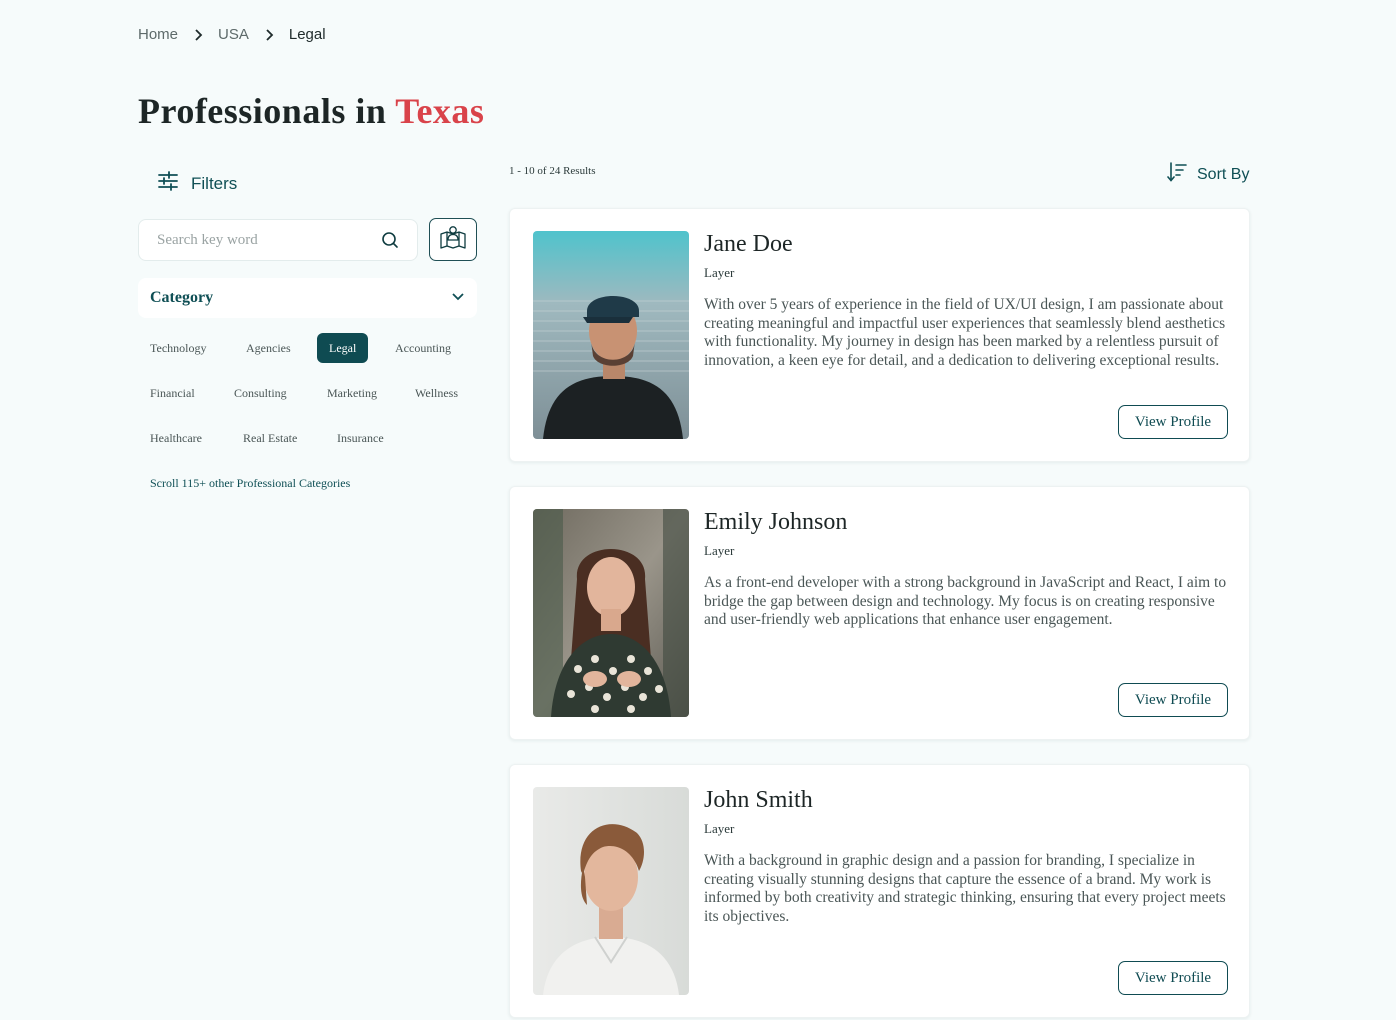 The width and height of the screenshot is (1396, 1020). Describe the element at coordinates (458, 298) in the screenshot. I see `chevron-down-icon` at that location.